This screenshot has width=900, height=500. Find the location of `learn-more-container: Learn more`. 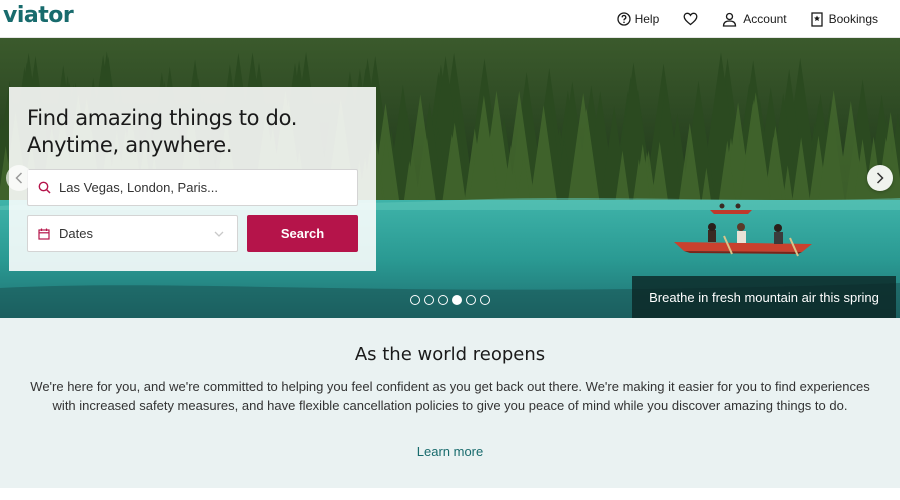

learn-more-container: Learn more is located at coordinates (450, 451).